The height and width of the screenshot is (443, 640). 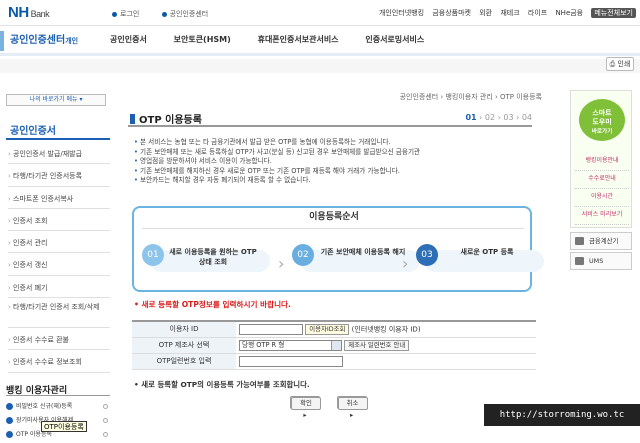 I want to click on sidebar-item-smartphone-copy: 스마트폰 인증서복사, so click(x=59, y=198).